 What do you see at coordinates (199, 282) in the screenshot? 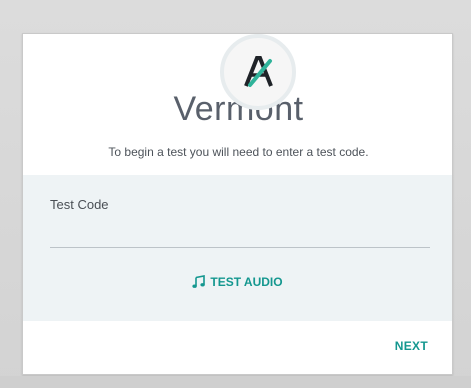
I see `music-note-icon` at bounding box center [199, 282].